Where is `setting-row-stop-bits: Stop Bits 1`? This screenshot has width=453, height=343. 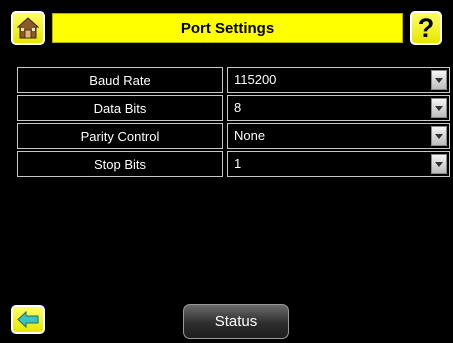
setting-row-stop-bits: Stop Bits 1 is located at coordinates (234, 164).